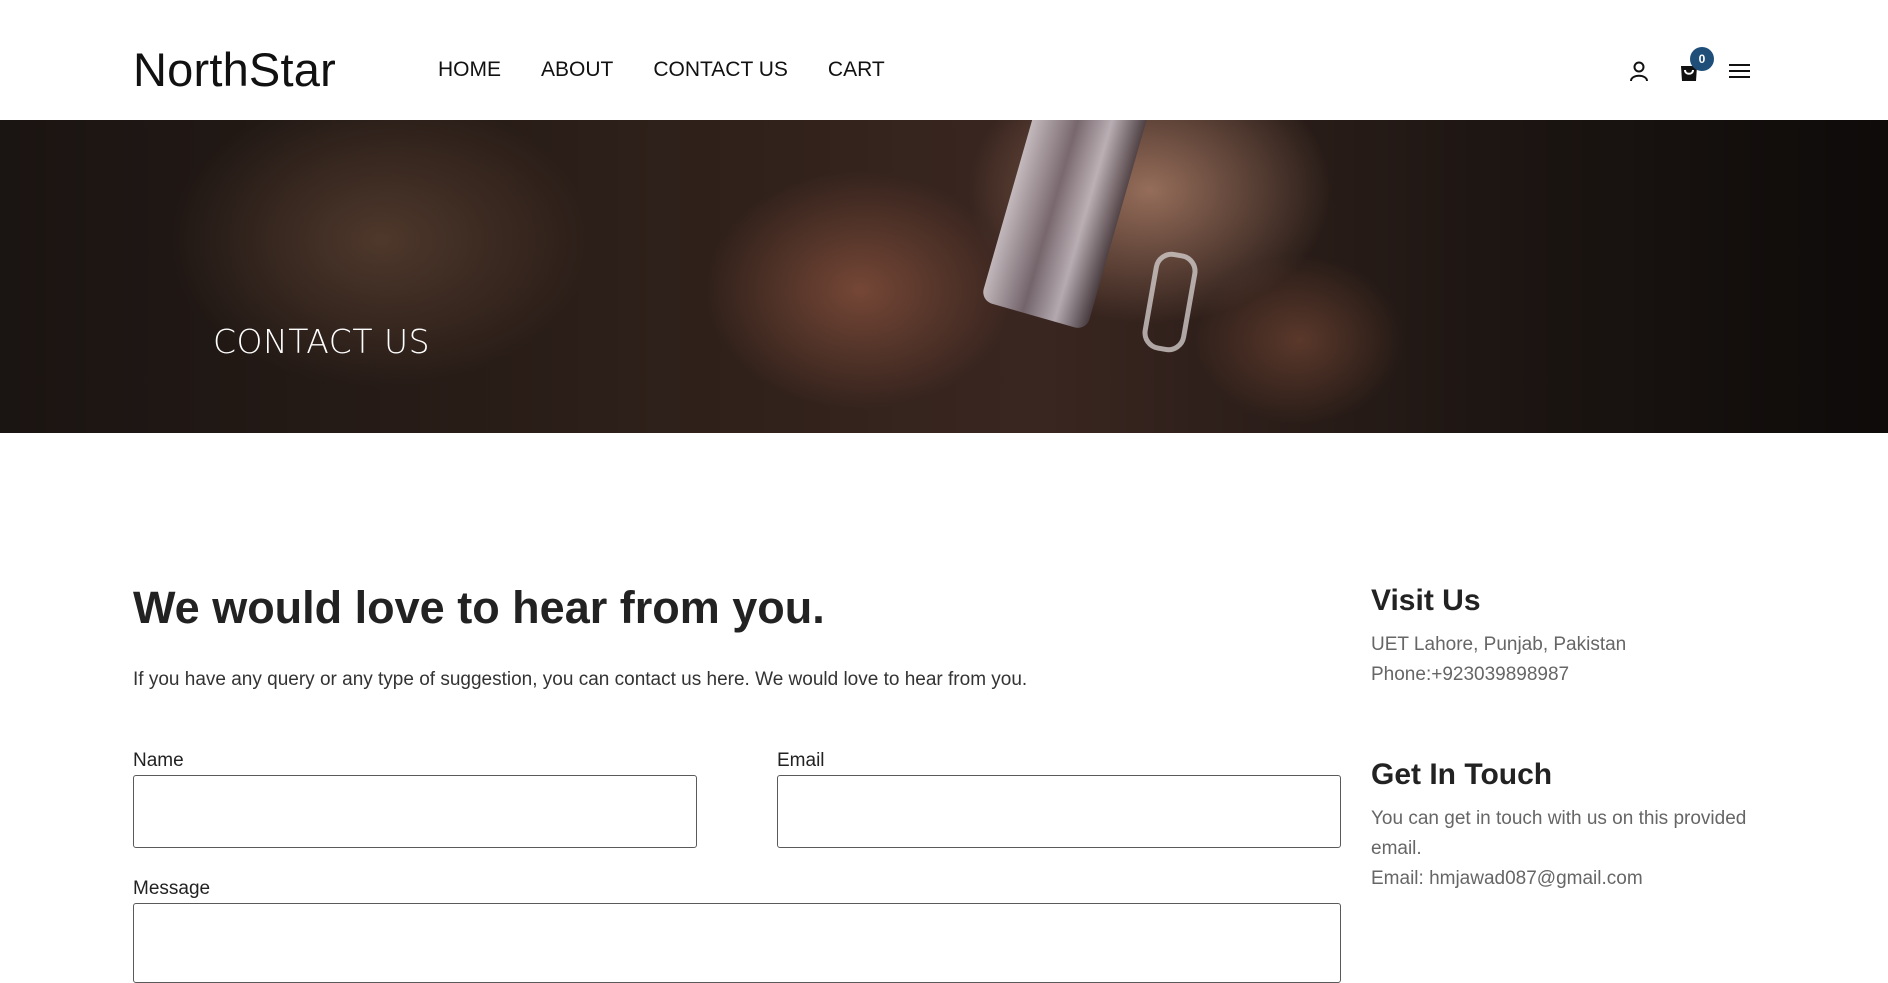  I want to click on site-header: NorthStar HOME ABOUT CONTACT US CART 0, so click(944, 60).